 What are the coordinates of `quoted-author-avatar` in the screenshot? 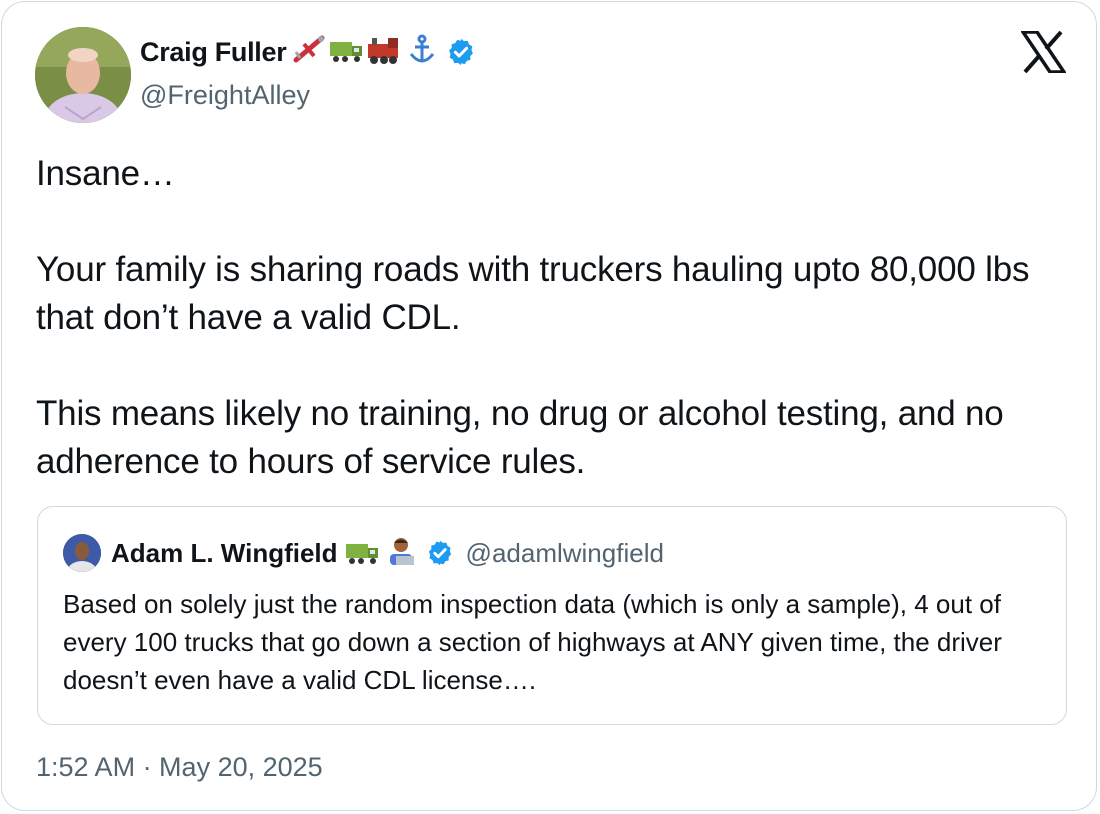 It's located at (82, 553).